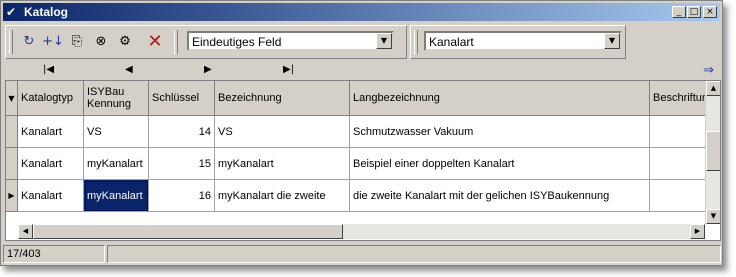  Describe the element at coordinates (282, 196) in the screenshot. I see `cell-bezeichnung: myKanalart die zweite` at that location.